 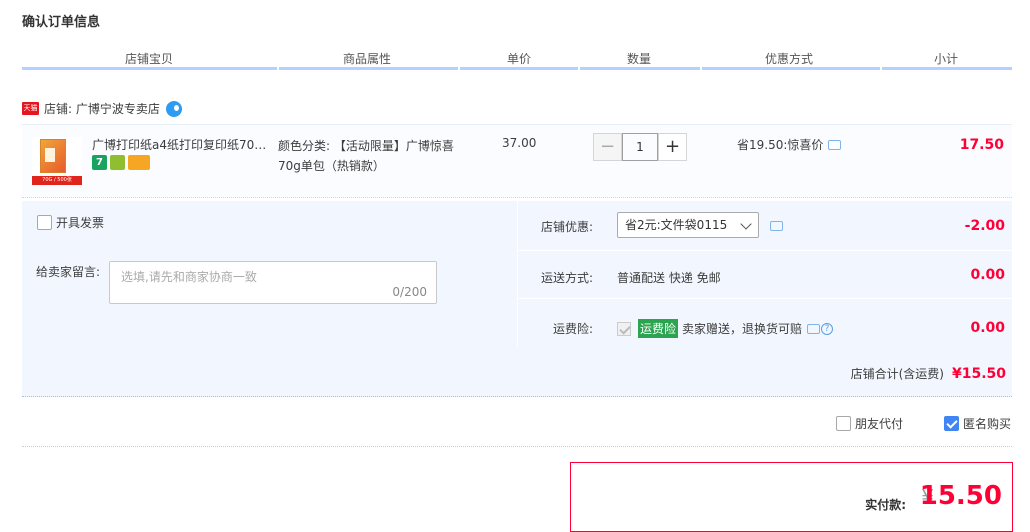 I want to click on product-box-graphic, so click(x=53, y=156).